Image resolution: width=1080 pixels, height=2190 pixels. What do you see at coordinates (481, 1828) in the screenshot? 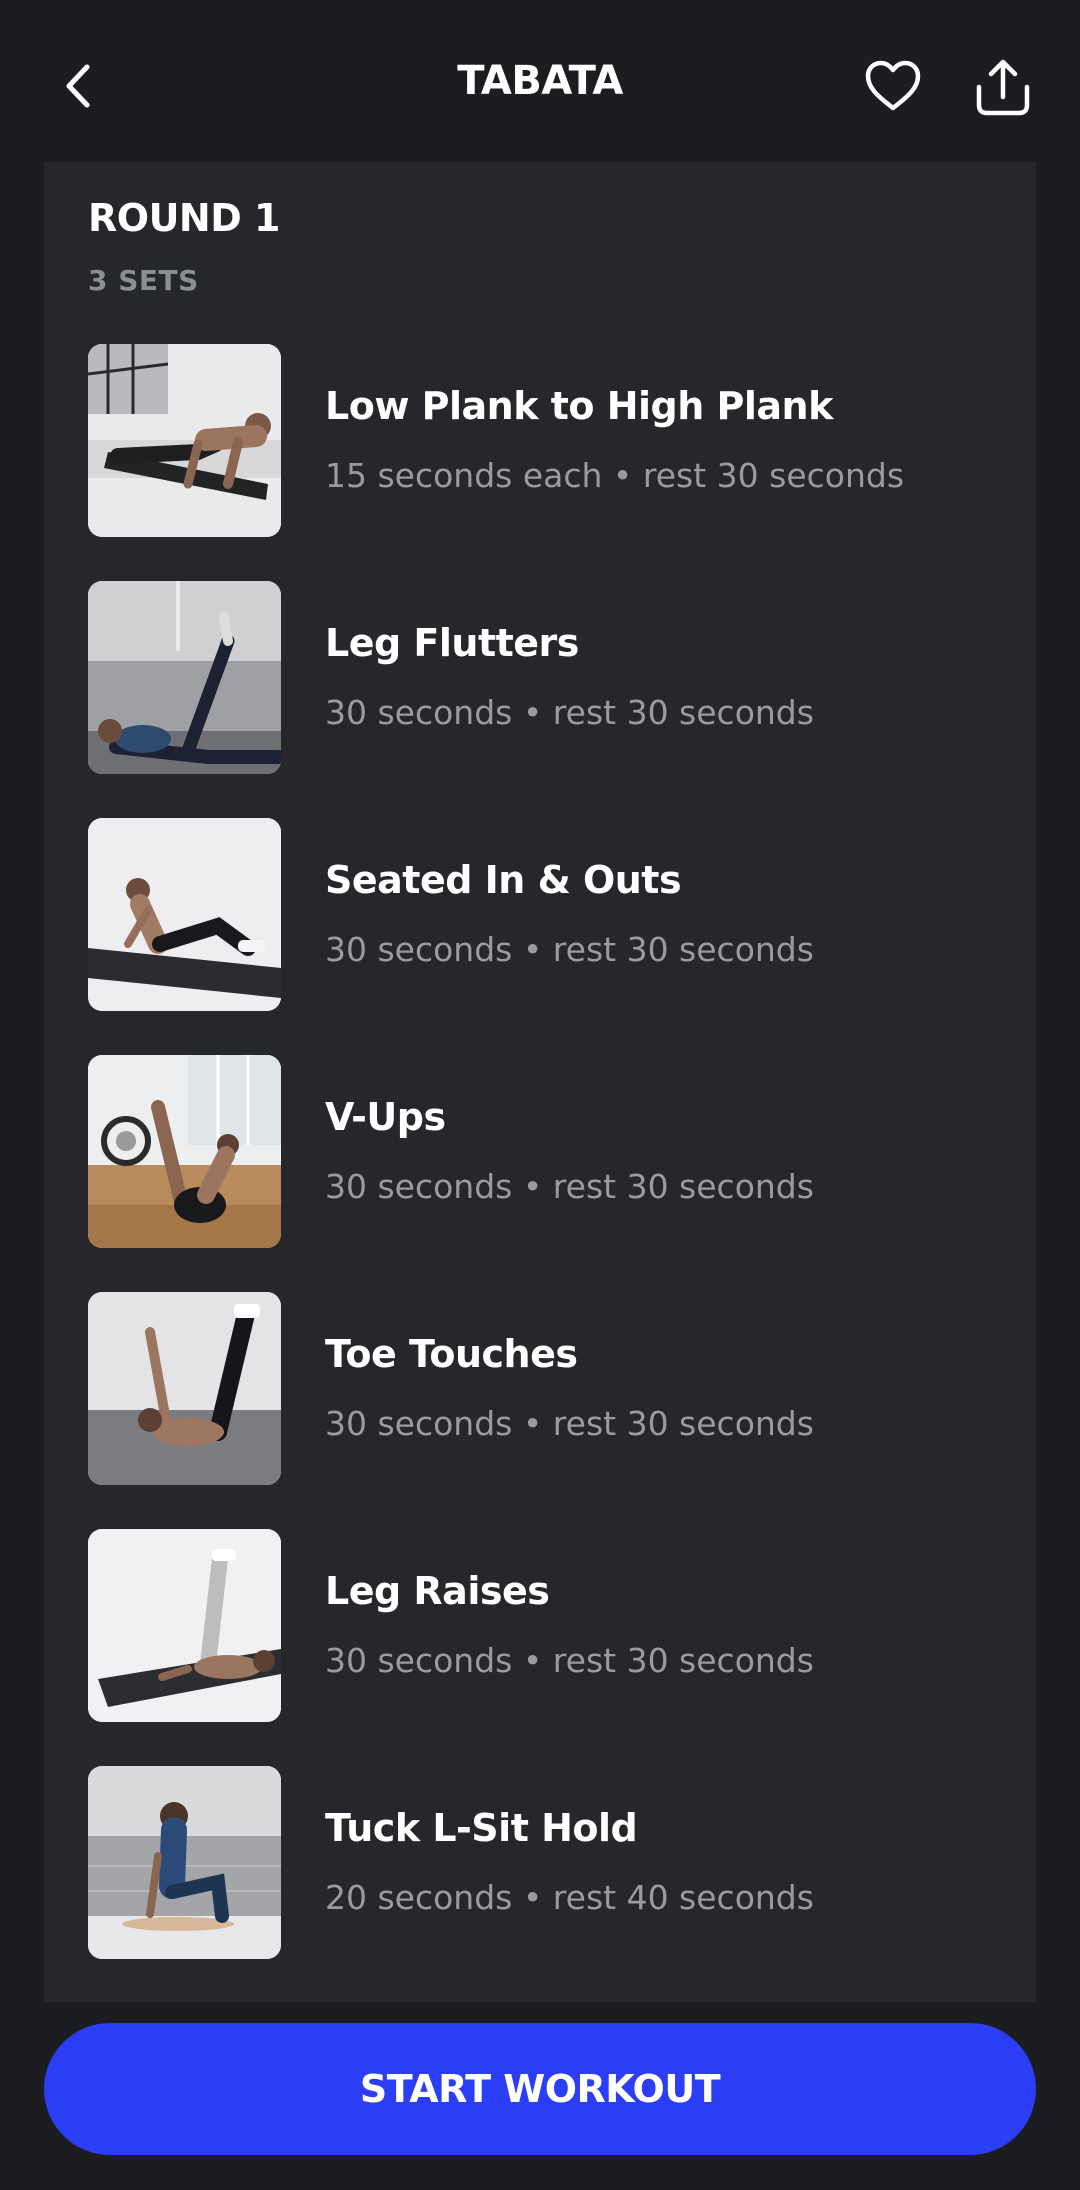
I see `exercise-name: Tuck L-Sit Hold` at bounding box center [481, 1828].